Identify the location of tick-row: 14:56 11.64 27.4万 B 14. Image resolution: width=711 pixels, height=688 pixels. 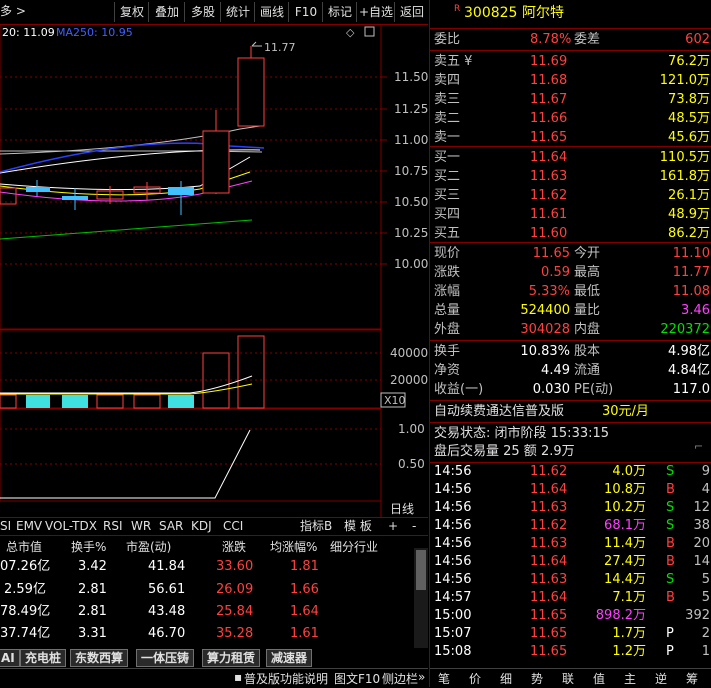
(572, 562).